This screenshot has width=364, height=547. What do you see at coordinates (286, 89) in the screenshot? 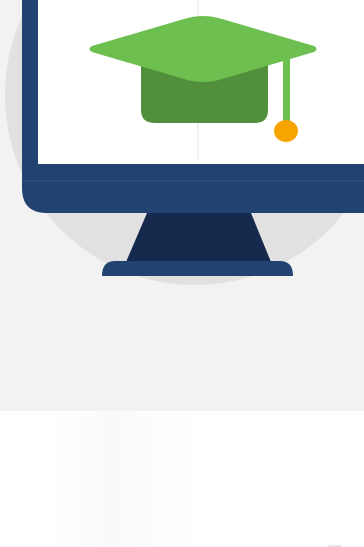
I see `tassel-cord` at bounding box center [286, 89].